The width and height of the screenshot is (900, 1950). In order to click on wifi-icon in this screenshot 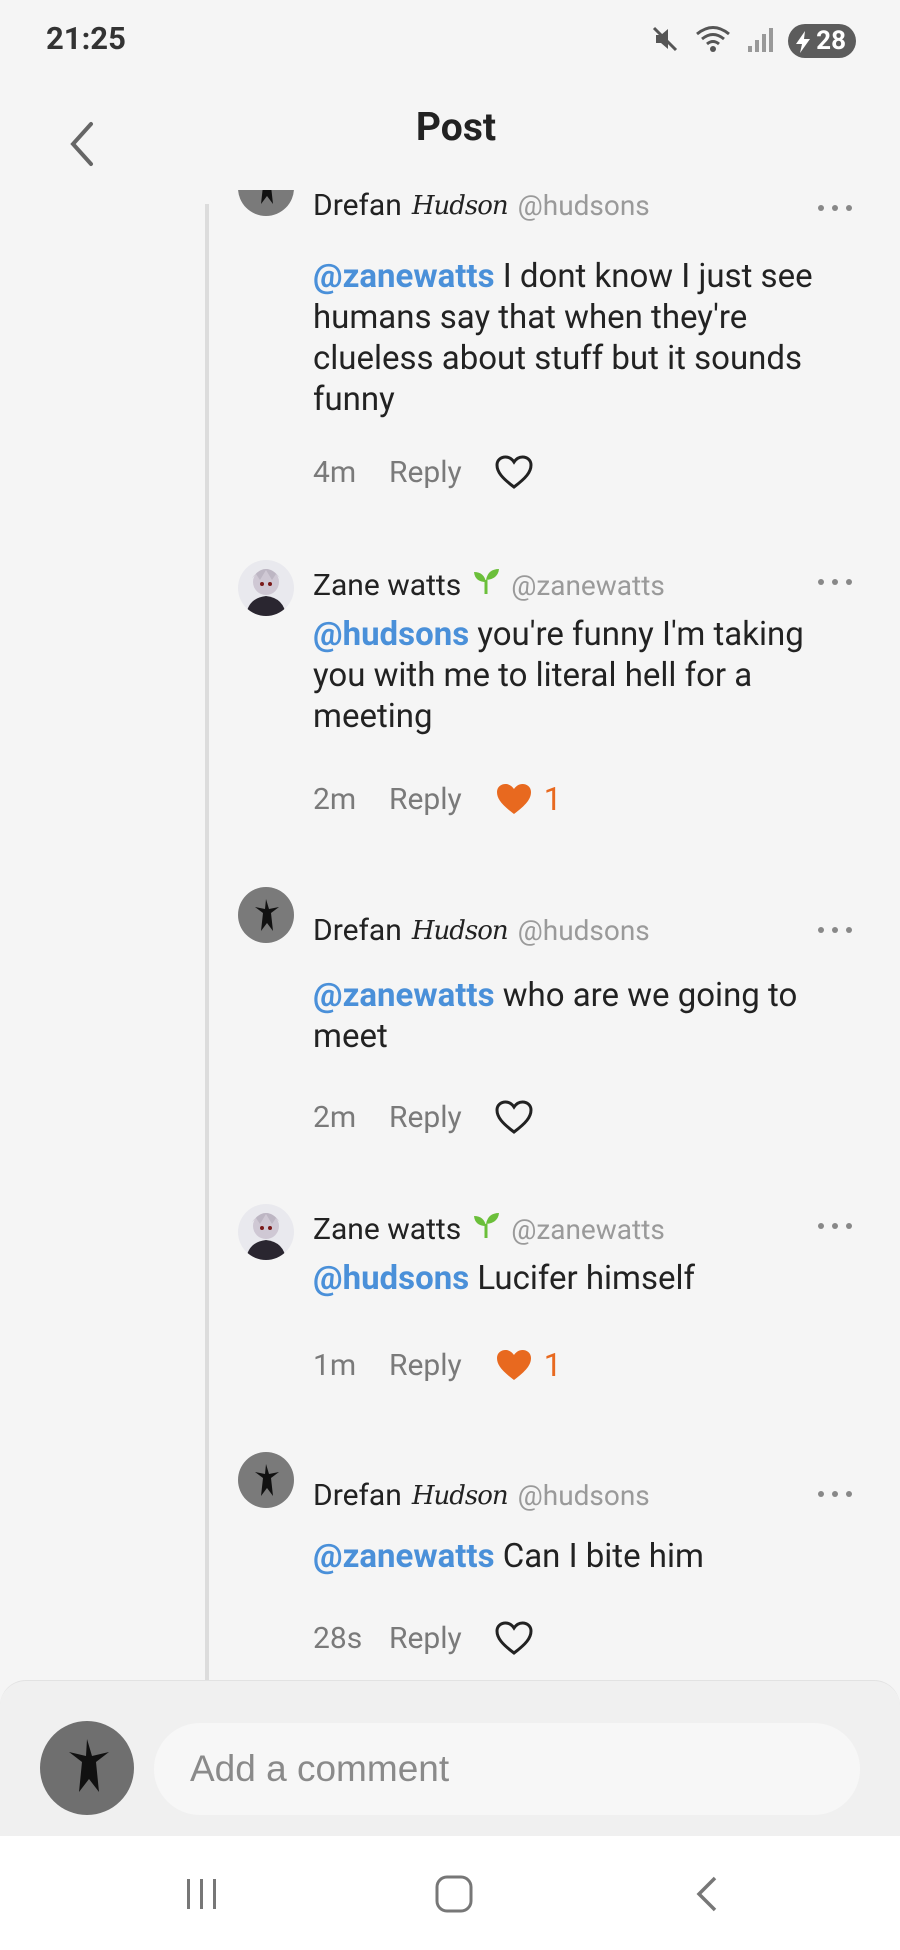, I will do `click(713, 41)`.